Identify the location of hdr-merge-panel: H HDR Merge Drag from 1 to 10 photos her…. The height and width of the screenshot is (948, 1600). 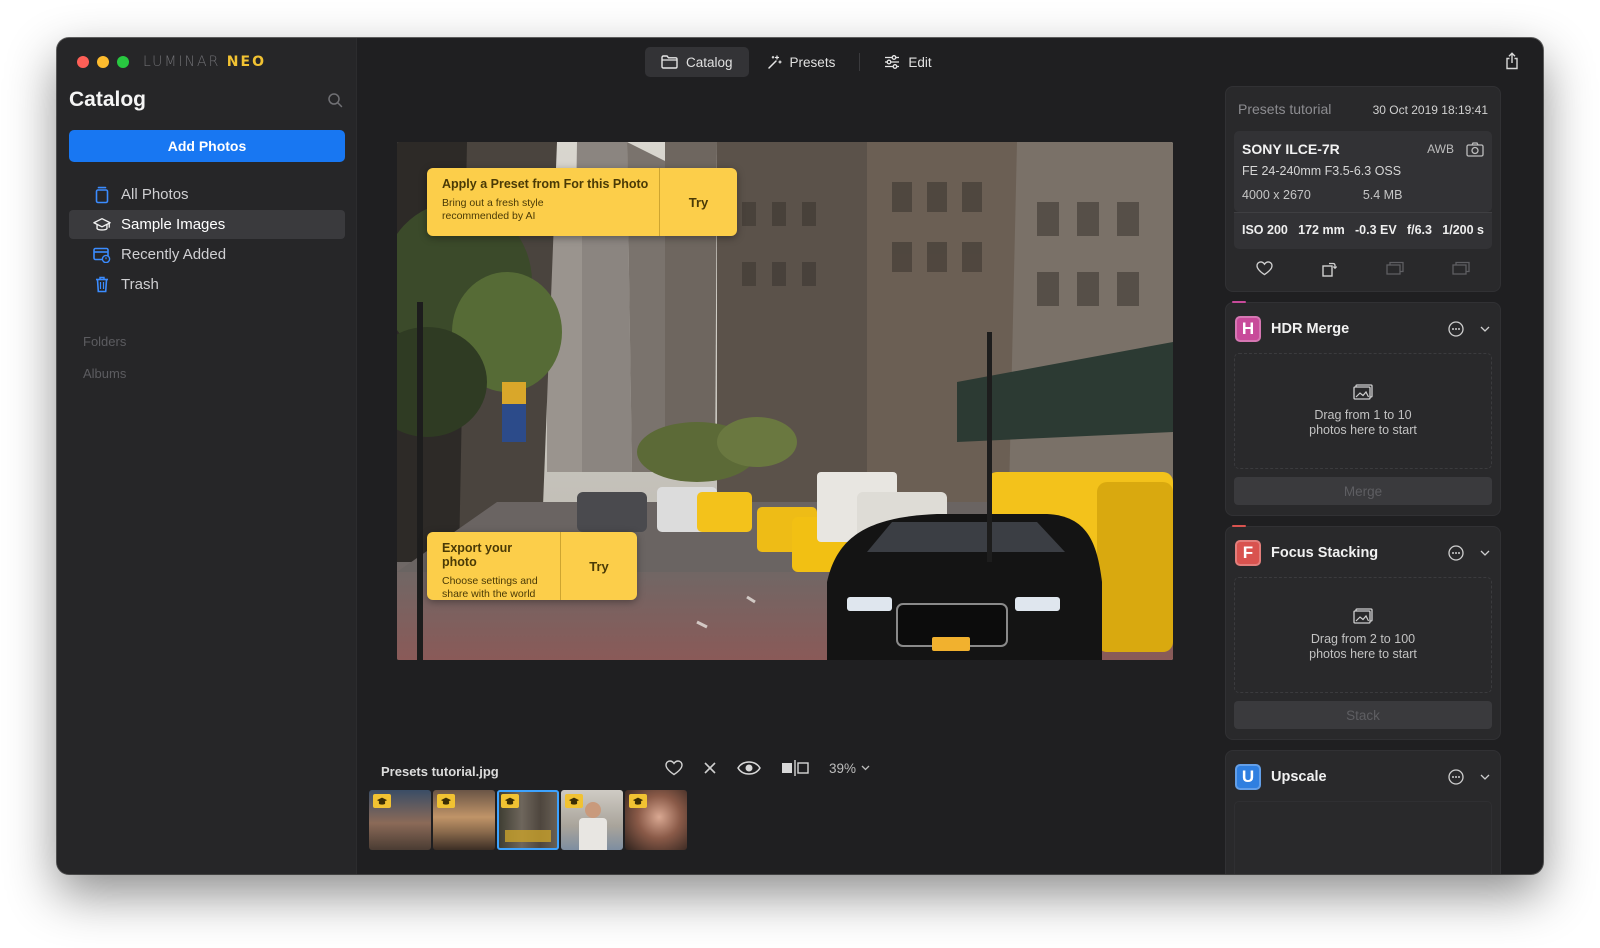
(1363, 408).